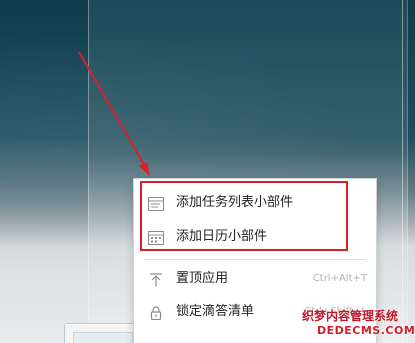 This screenshot has width=415, height=343. I want to click on lock-icon, so click(156, 313).